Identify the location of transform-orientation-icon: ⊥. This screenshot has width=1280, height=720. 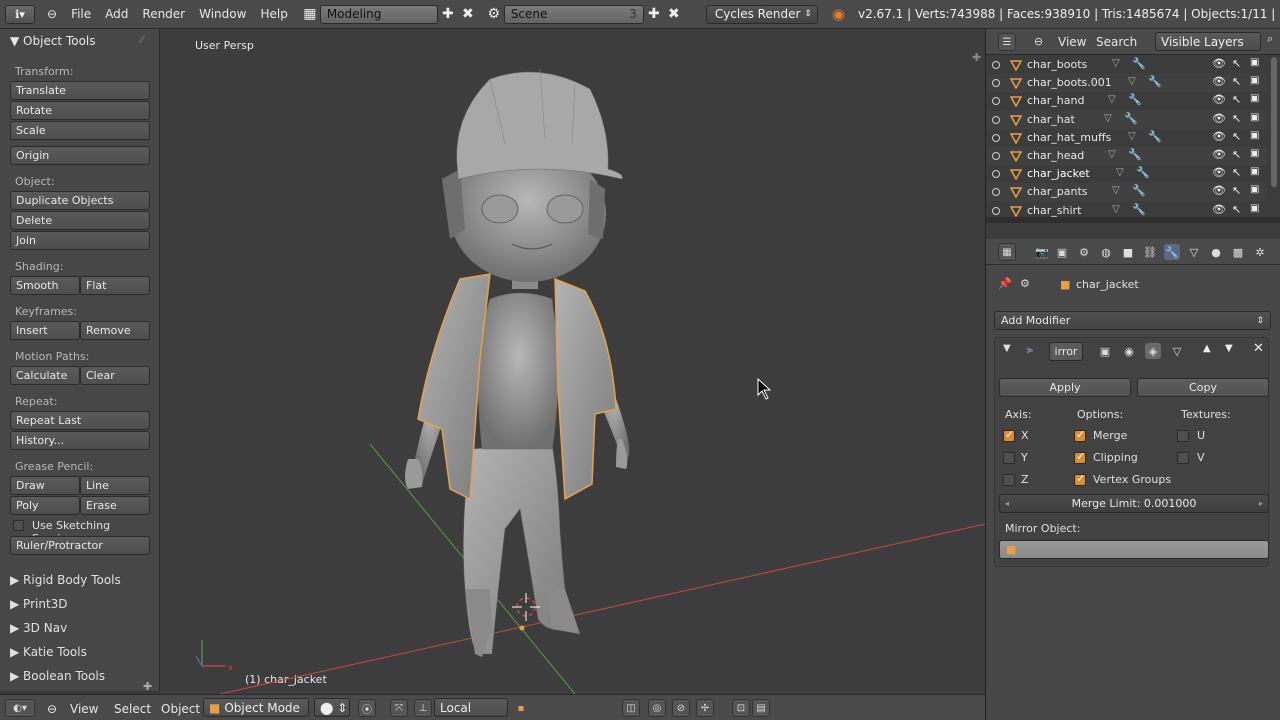
(423, 708).